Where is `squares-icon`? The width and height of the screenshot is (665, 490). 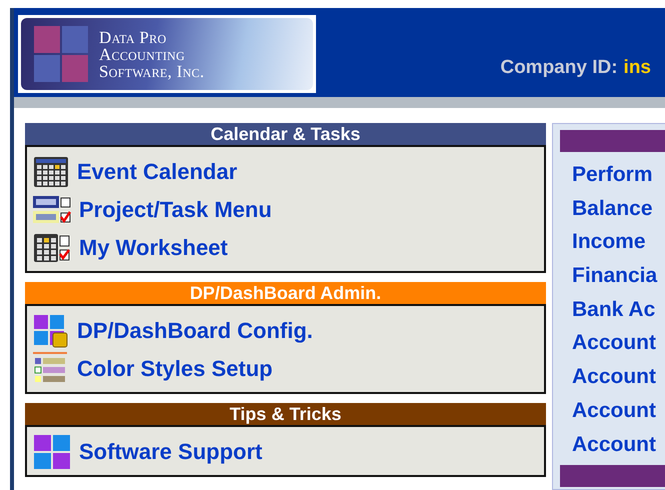
squares-icon is located at coordinates (52, 452).